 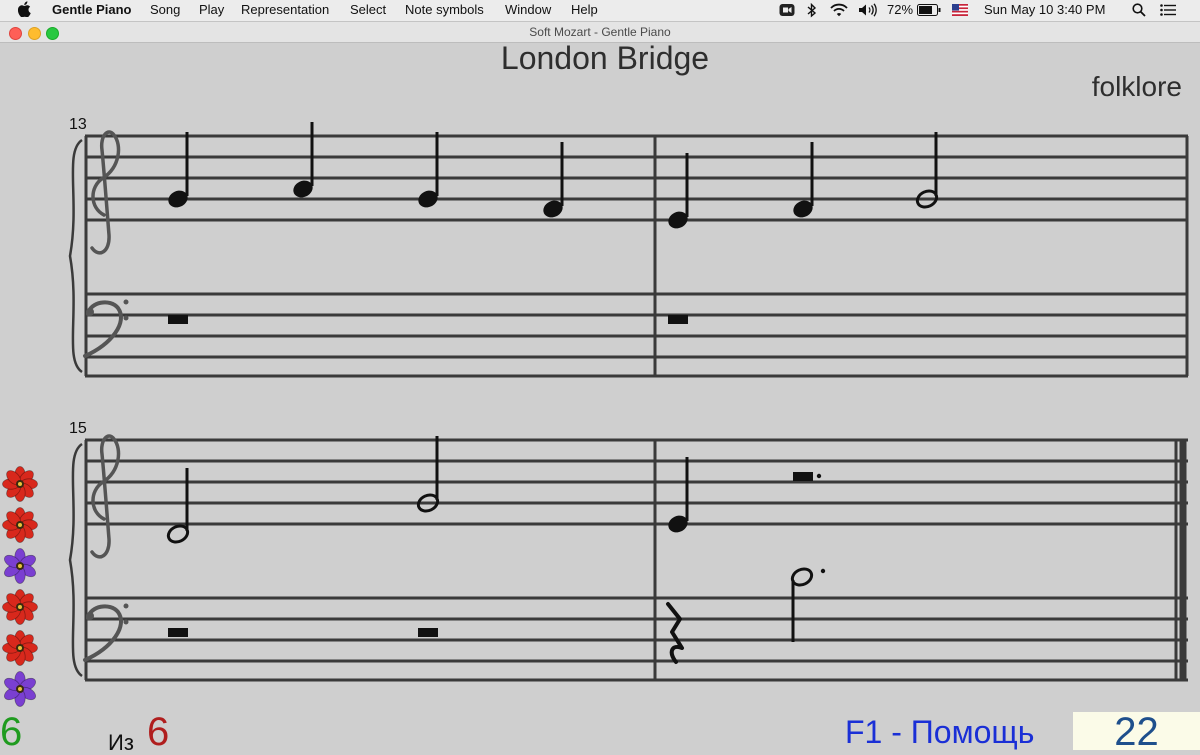 I want to click on dotted-half-note, so click(x=808, y=604).